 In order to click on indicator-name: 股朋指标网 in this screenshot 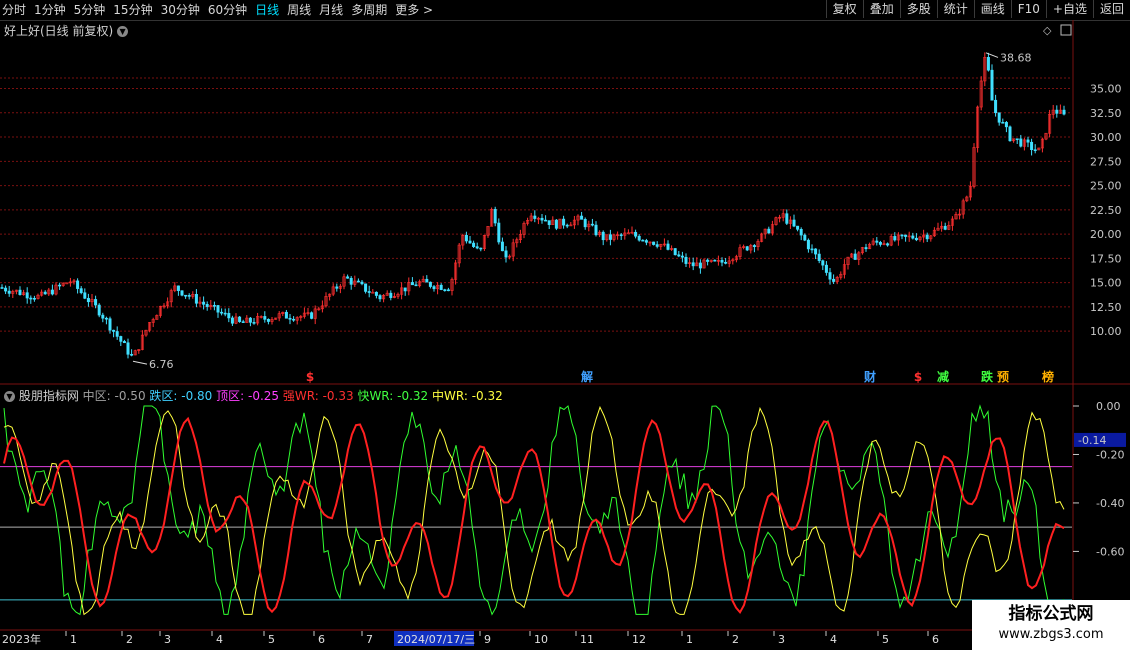, I will do `click(48, 396)`.